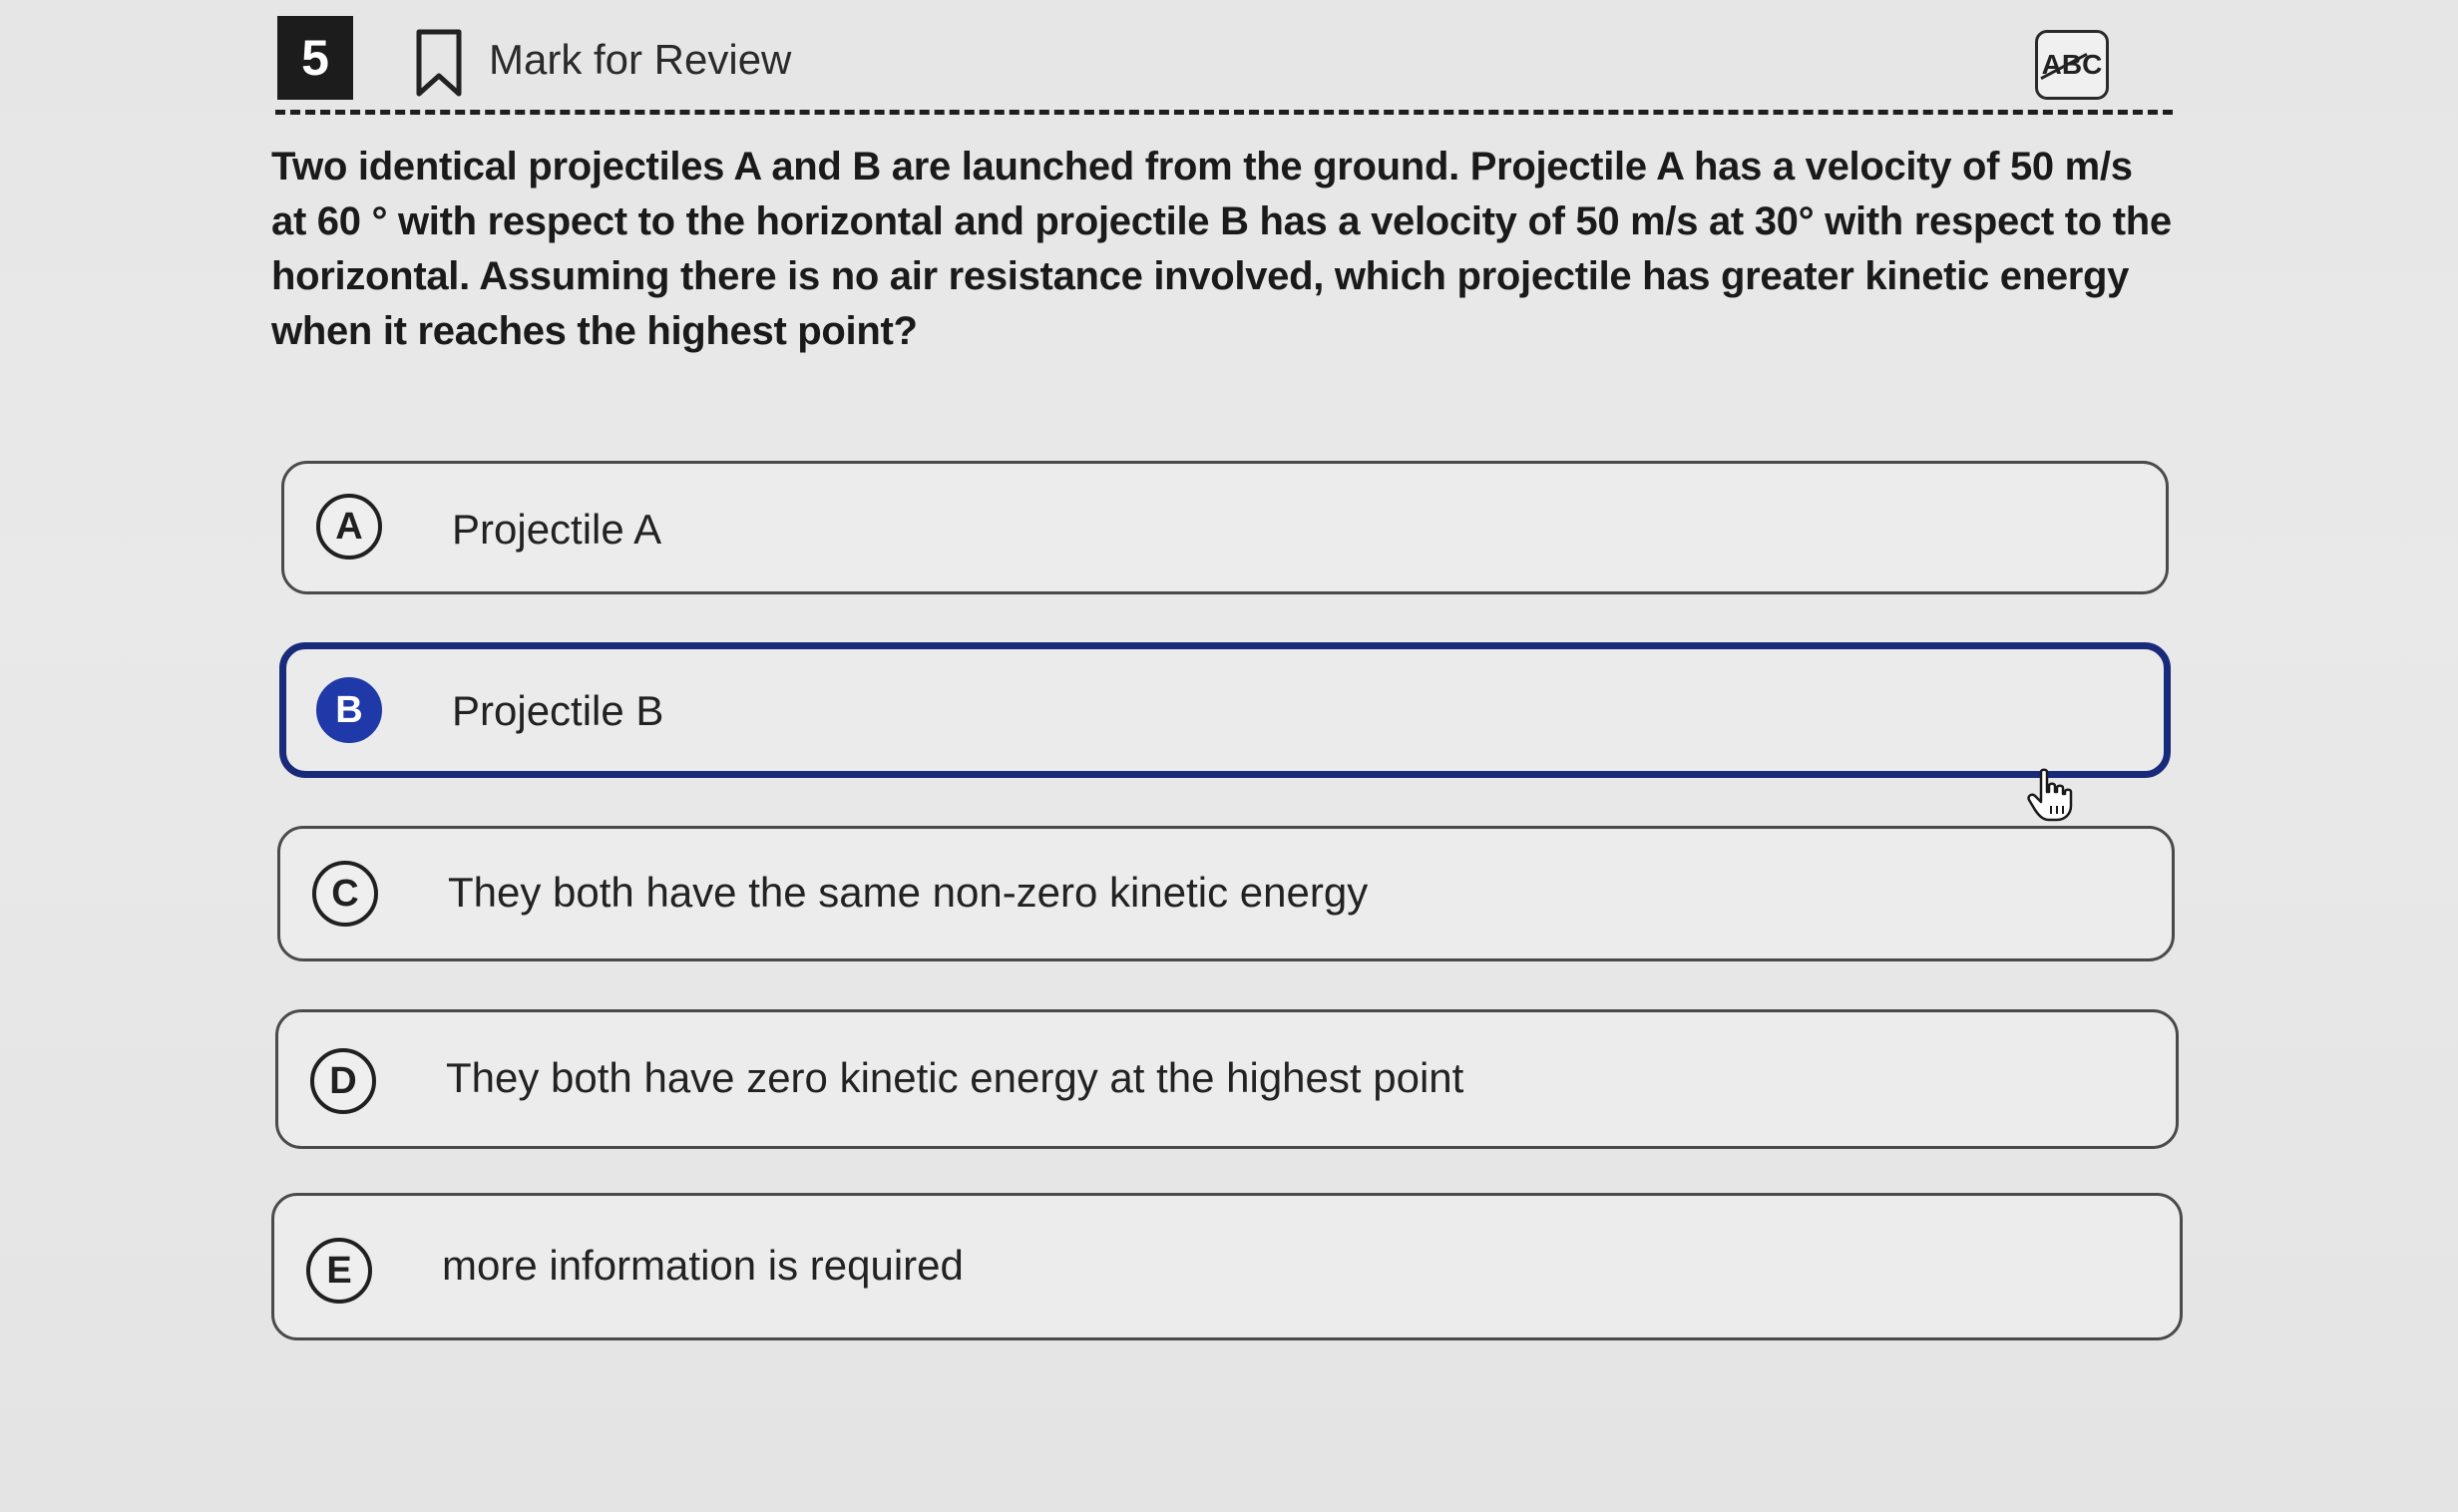  Describe the element at coordinates (1224, 64) in the screenshot. I see `question-header: 5 Mark for Review ABC` at that location.